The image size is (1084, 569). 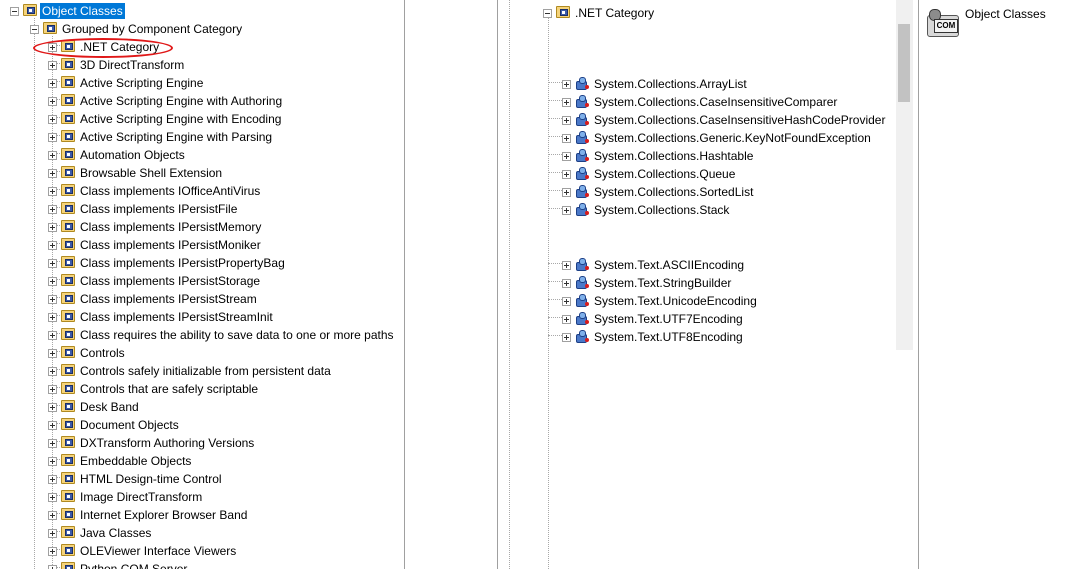 What do you see at coordinates (202, 552) in the screenshot?
I see `tree-node-category: OLEViewer Interface Viewers` at bounding box center [202, 552].